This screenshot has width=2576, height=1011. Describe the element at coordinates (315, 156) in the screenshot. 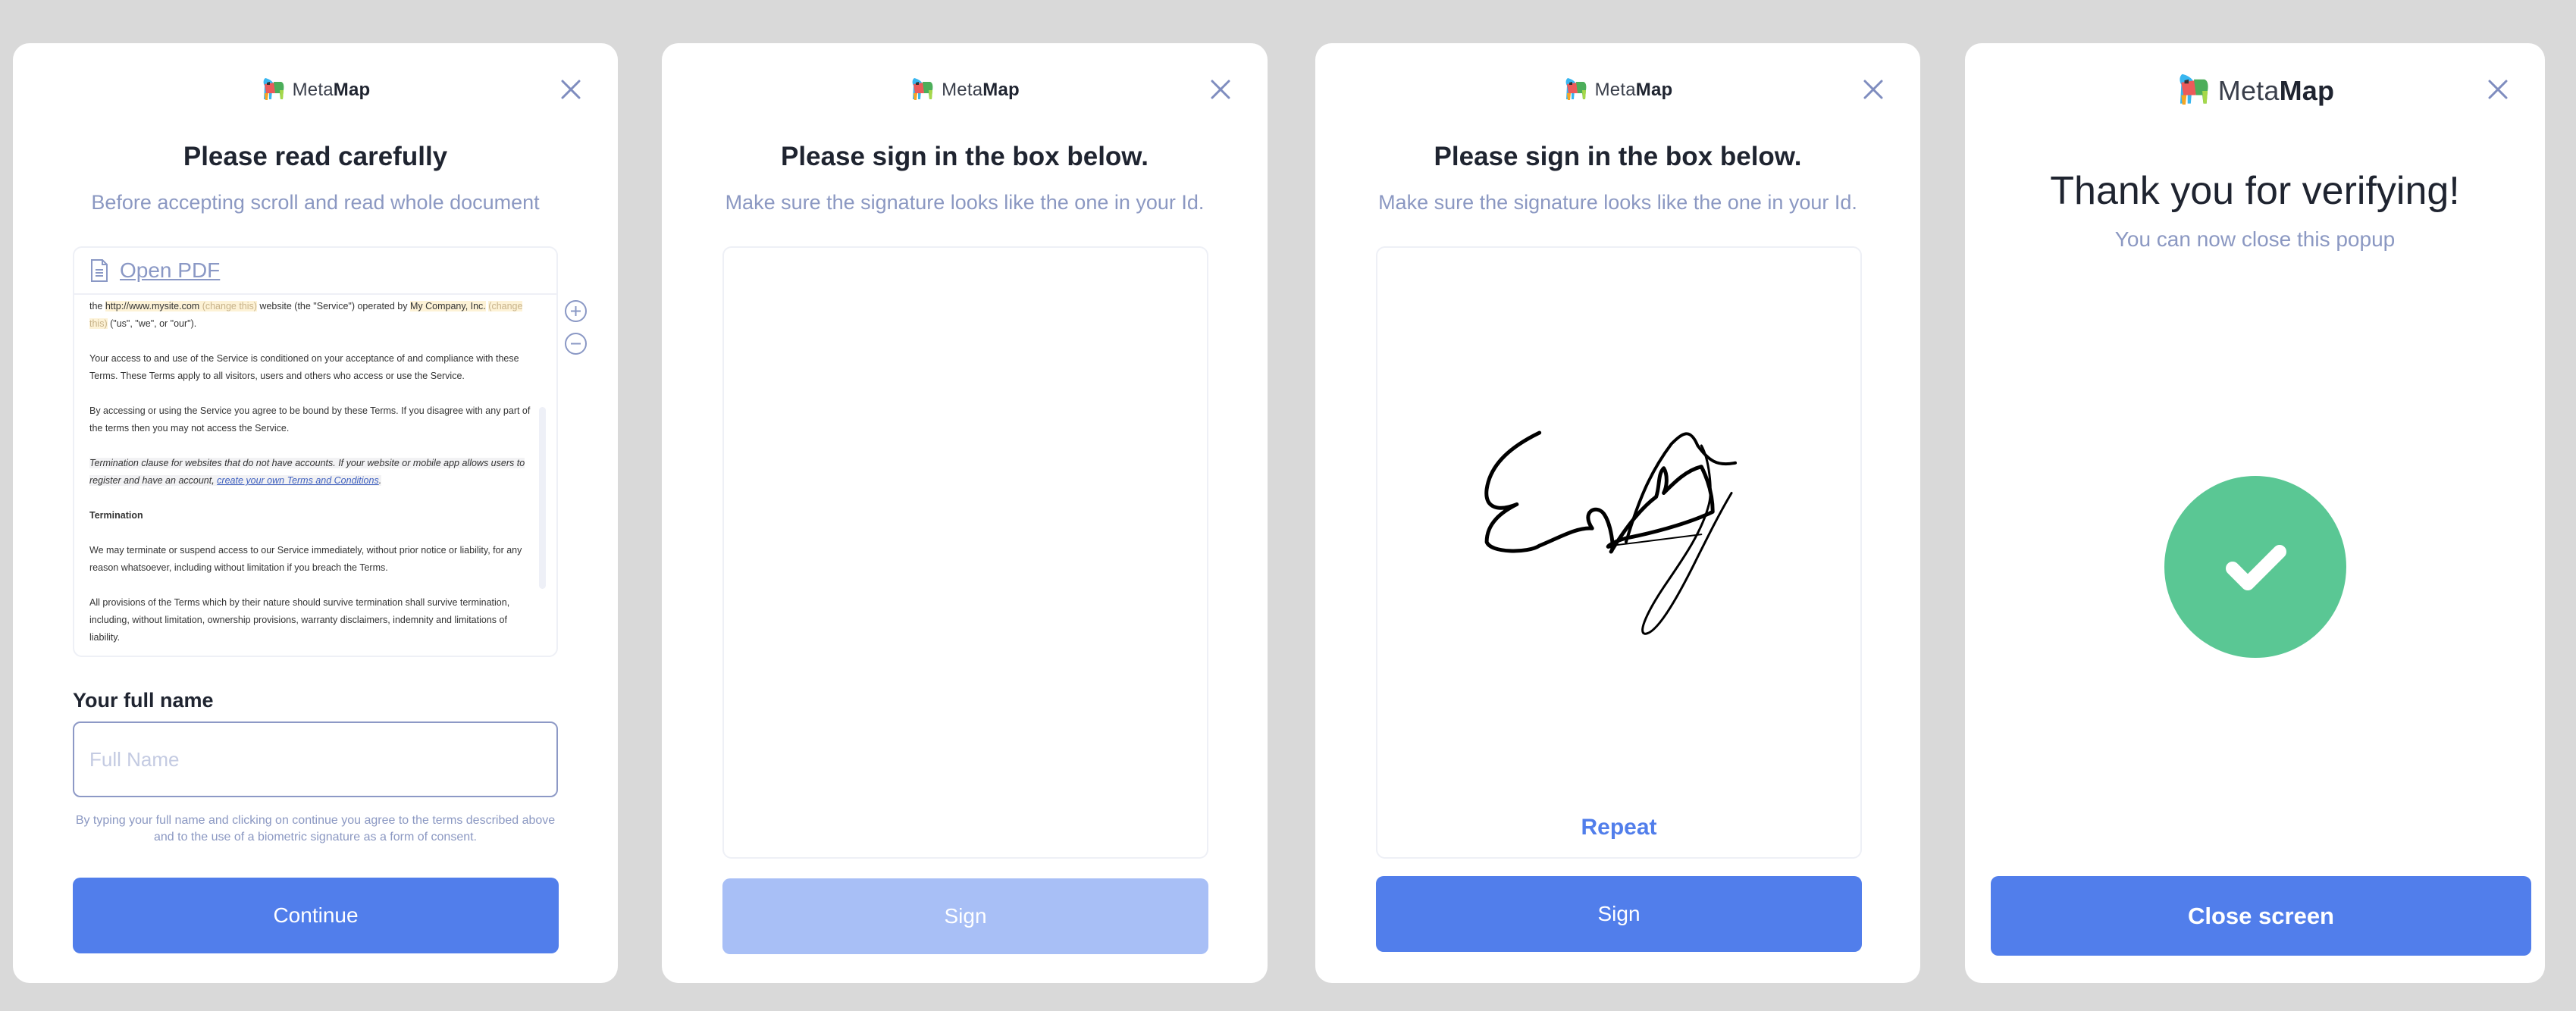

I see `screen-title: Please read carefully` at that location.